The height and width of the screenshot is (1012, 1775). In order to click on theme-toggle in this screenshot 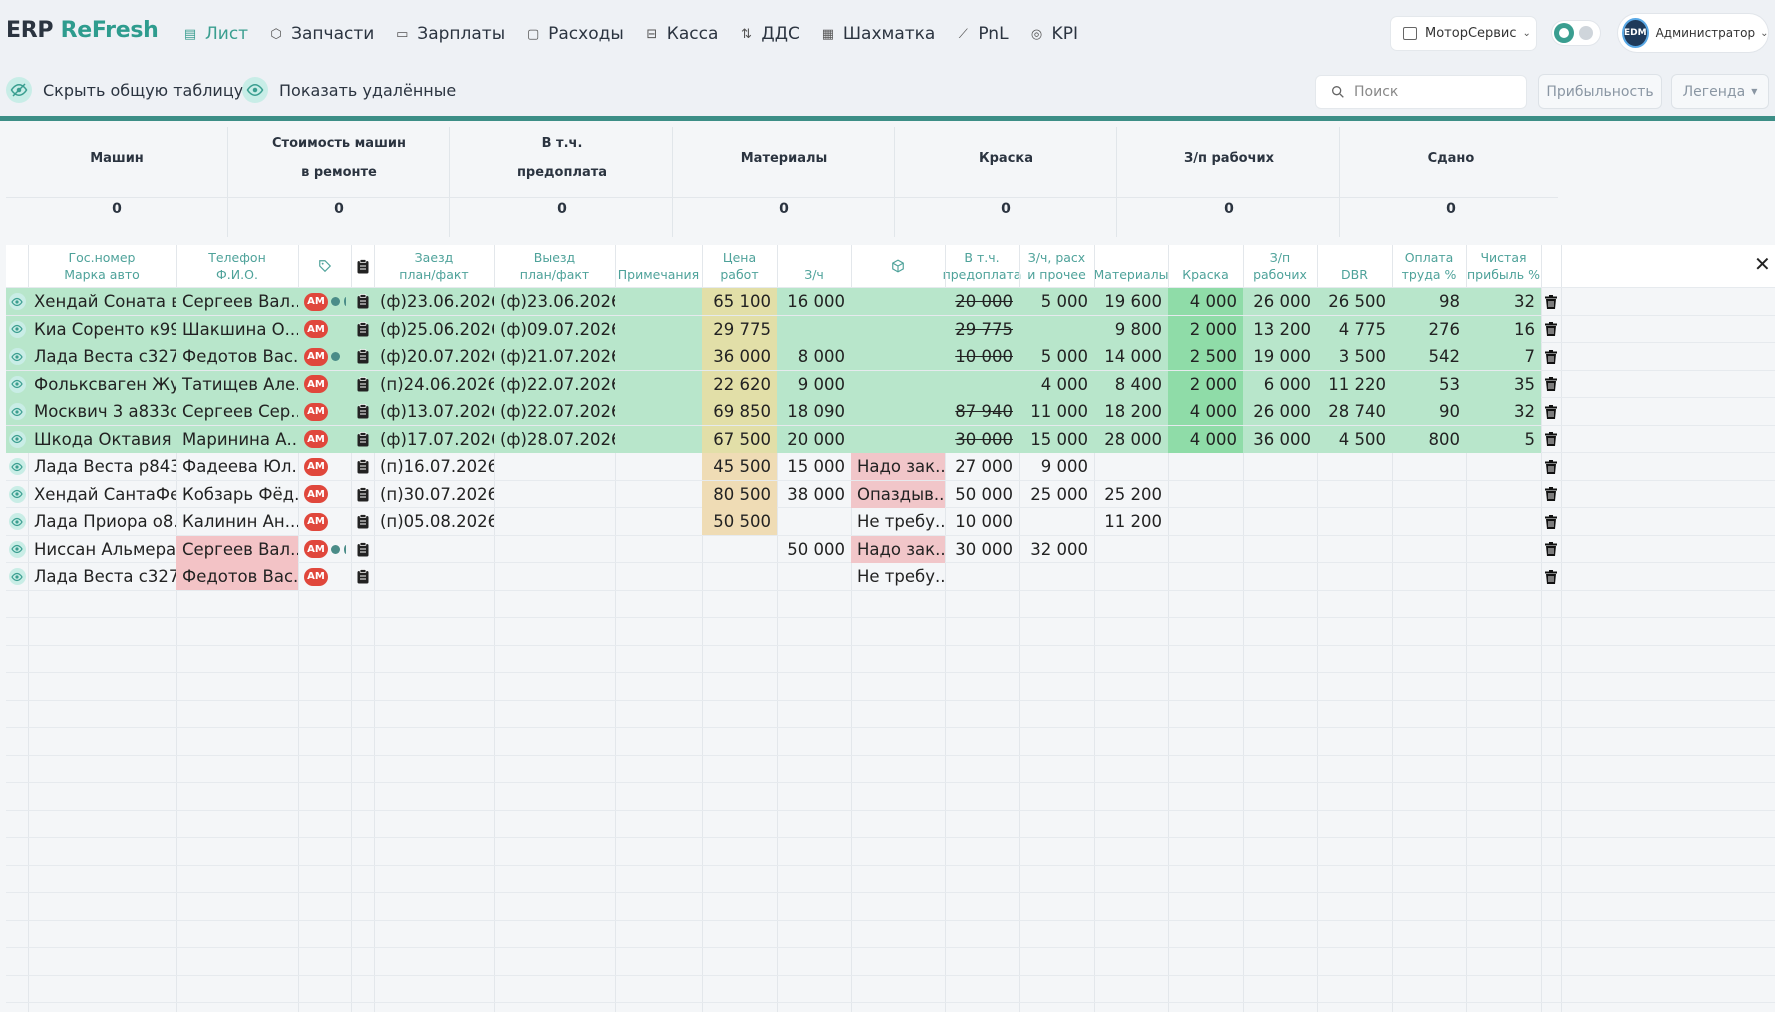, I will do `click(1576, 33)`.